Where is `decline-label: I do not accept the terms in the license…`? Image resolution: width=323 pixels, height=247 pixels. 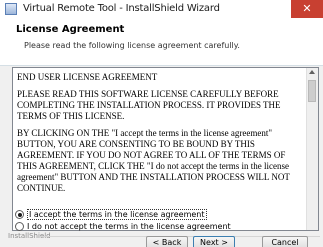 decline-label: I do not accept the terms in the license… is located at coordinates (129, 226).